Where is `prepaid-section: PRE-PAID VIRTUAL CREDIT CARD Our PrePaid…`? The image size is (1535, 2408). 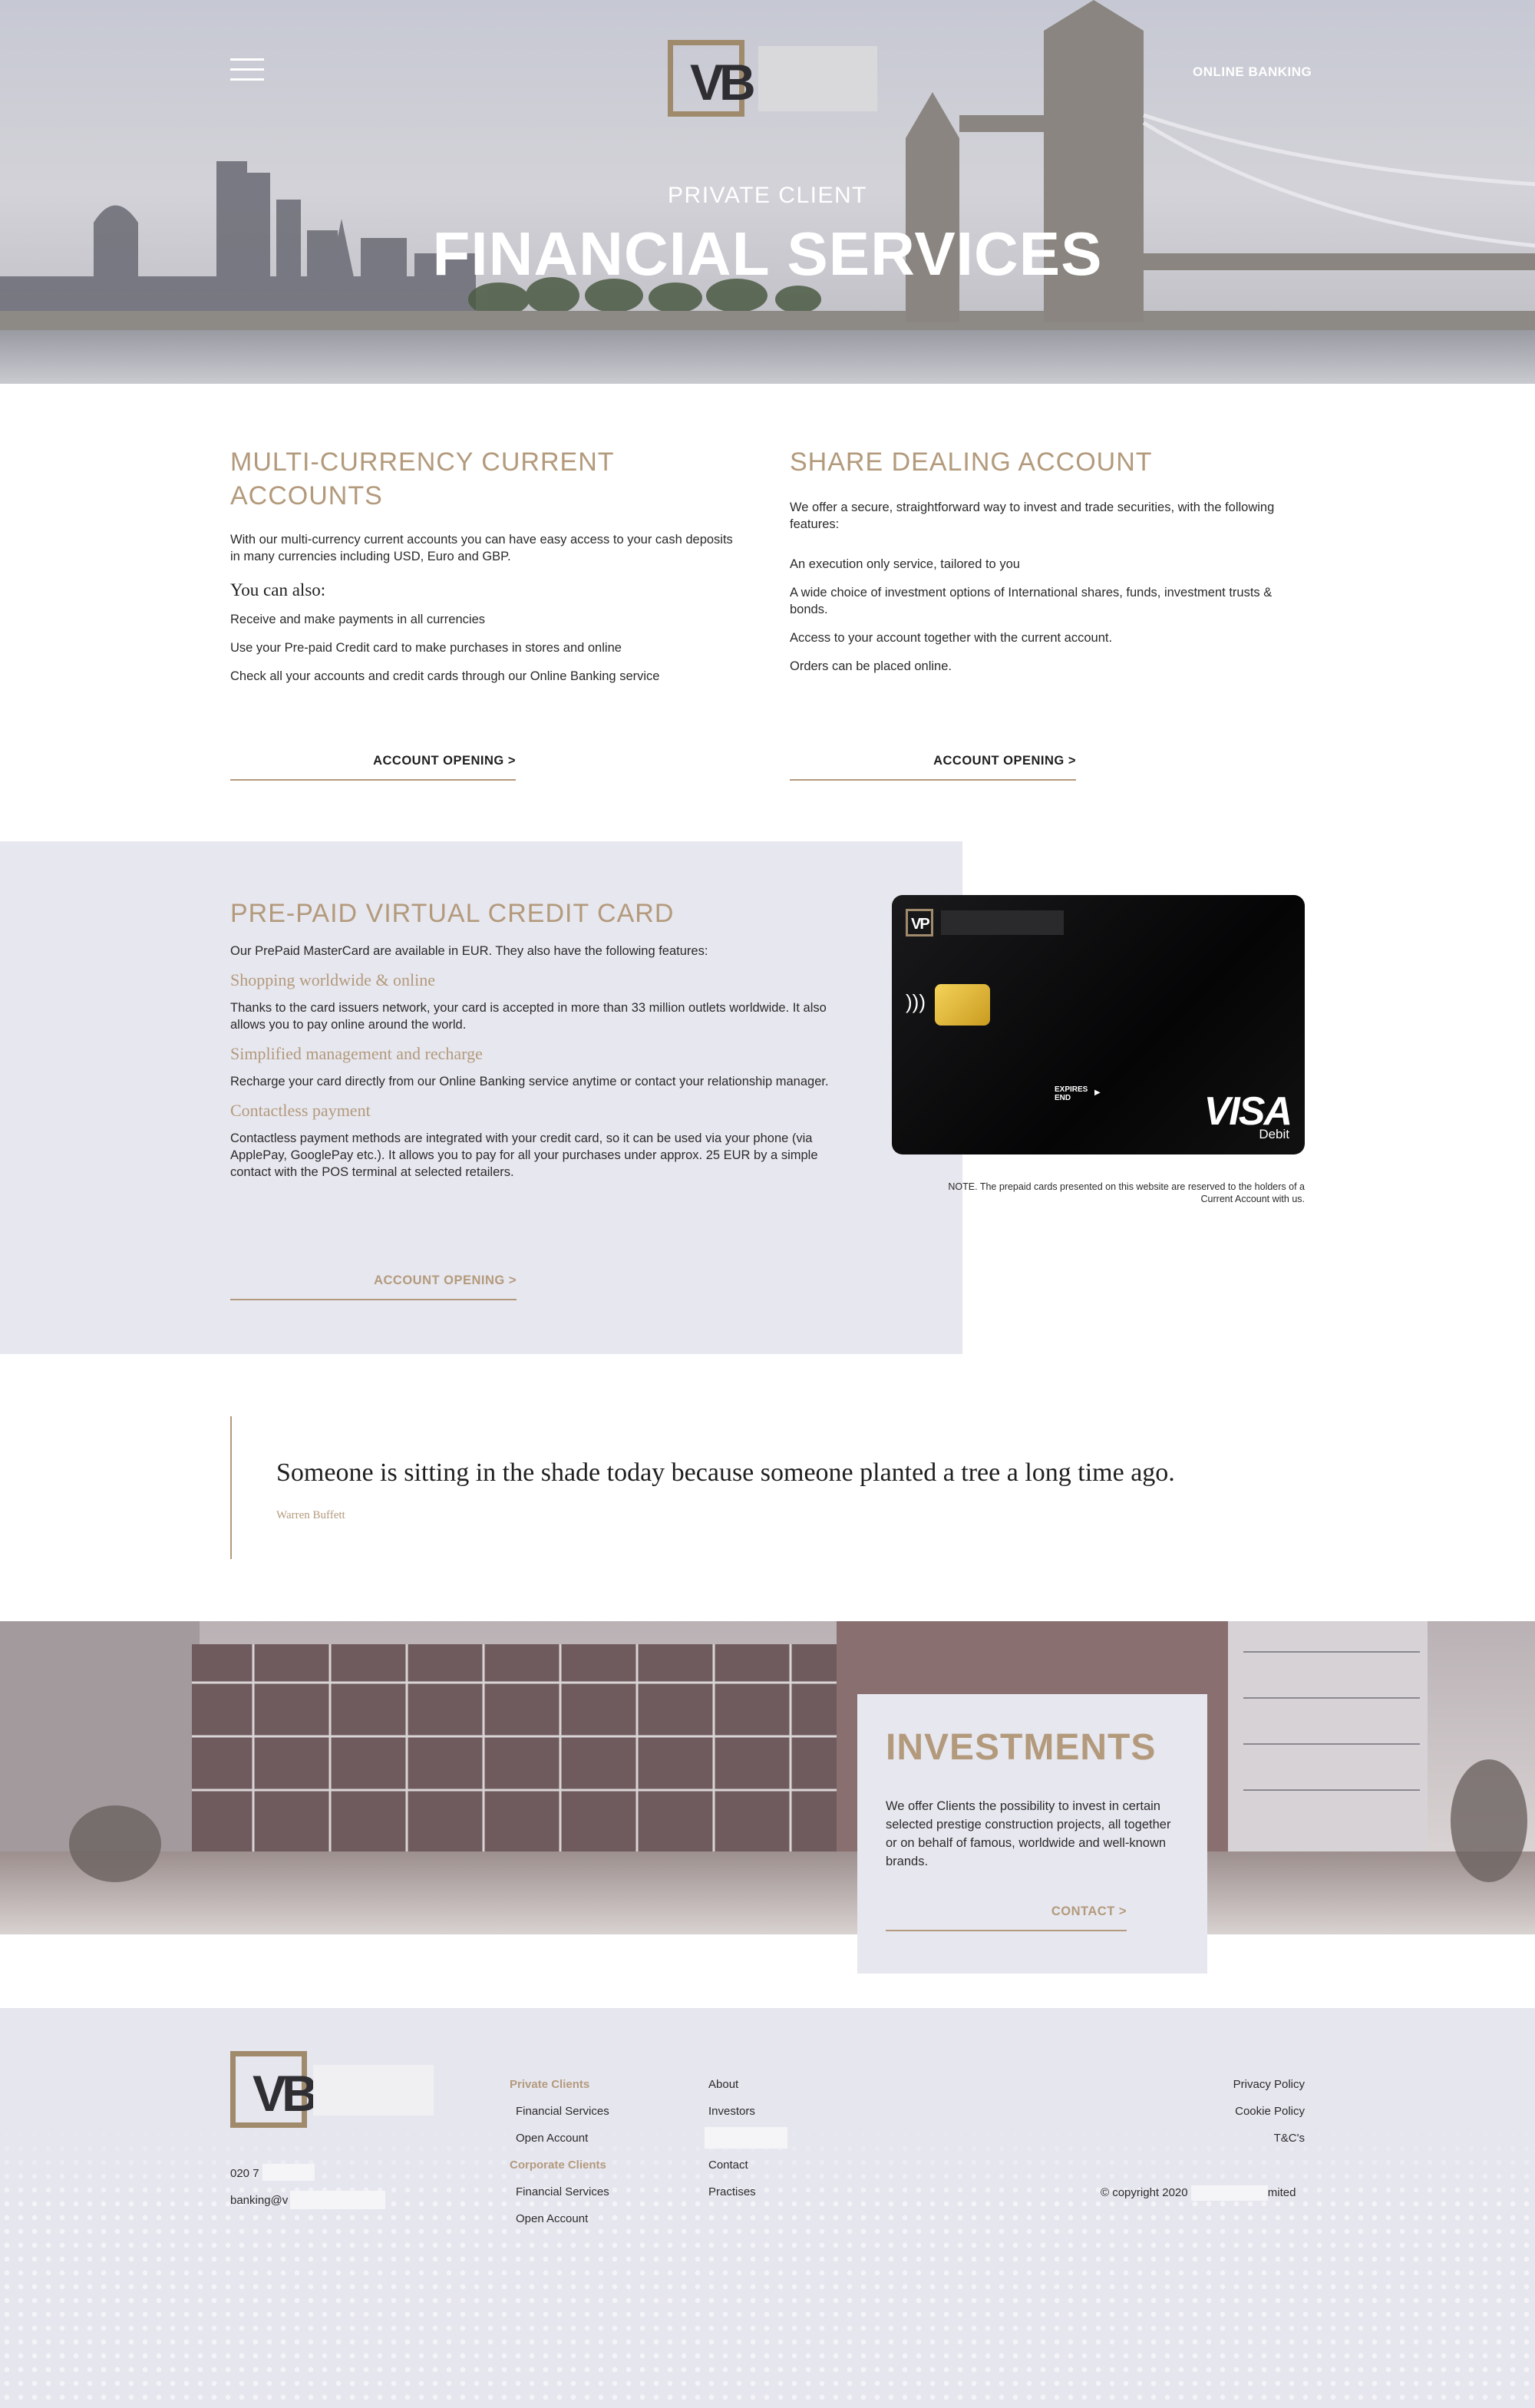
prepaid-section: PRE-PAID VIRTUAL CREDIT CARD Our PrePaid… is located at coordinates (545, 1039).